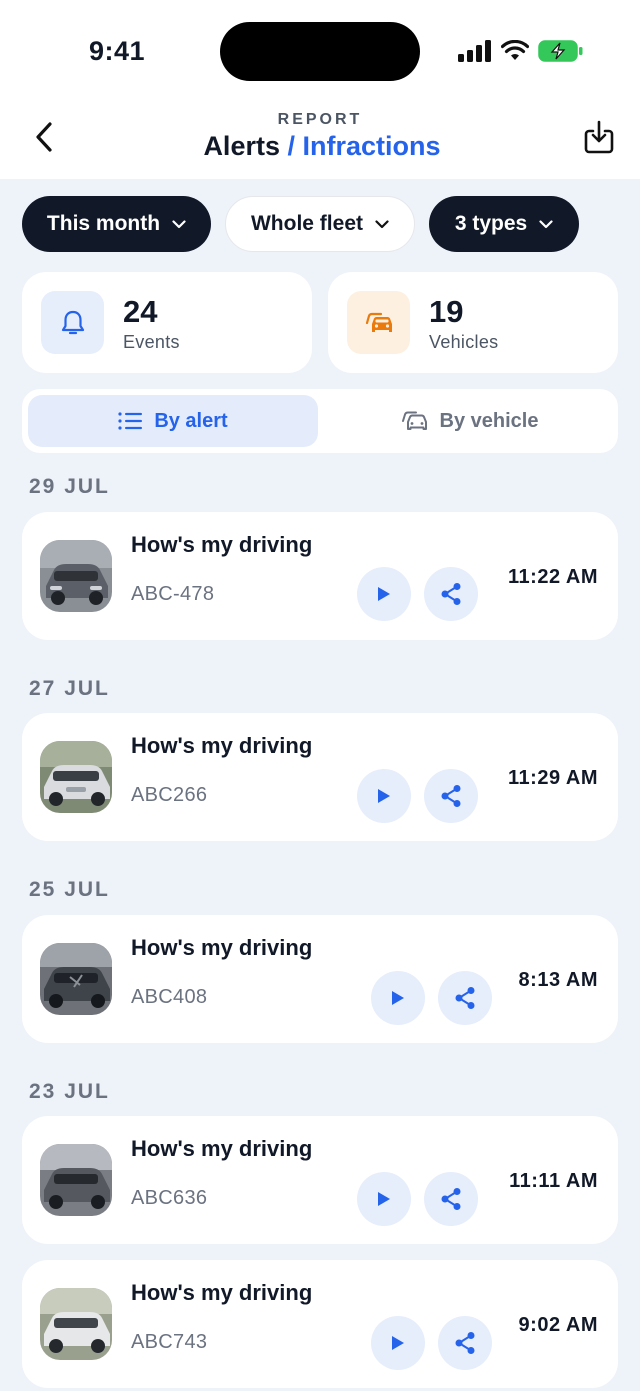  I want to click on view-toggle: By alert By vehicle, so click(320, 421).